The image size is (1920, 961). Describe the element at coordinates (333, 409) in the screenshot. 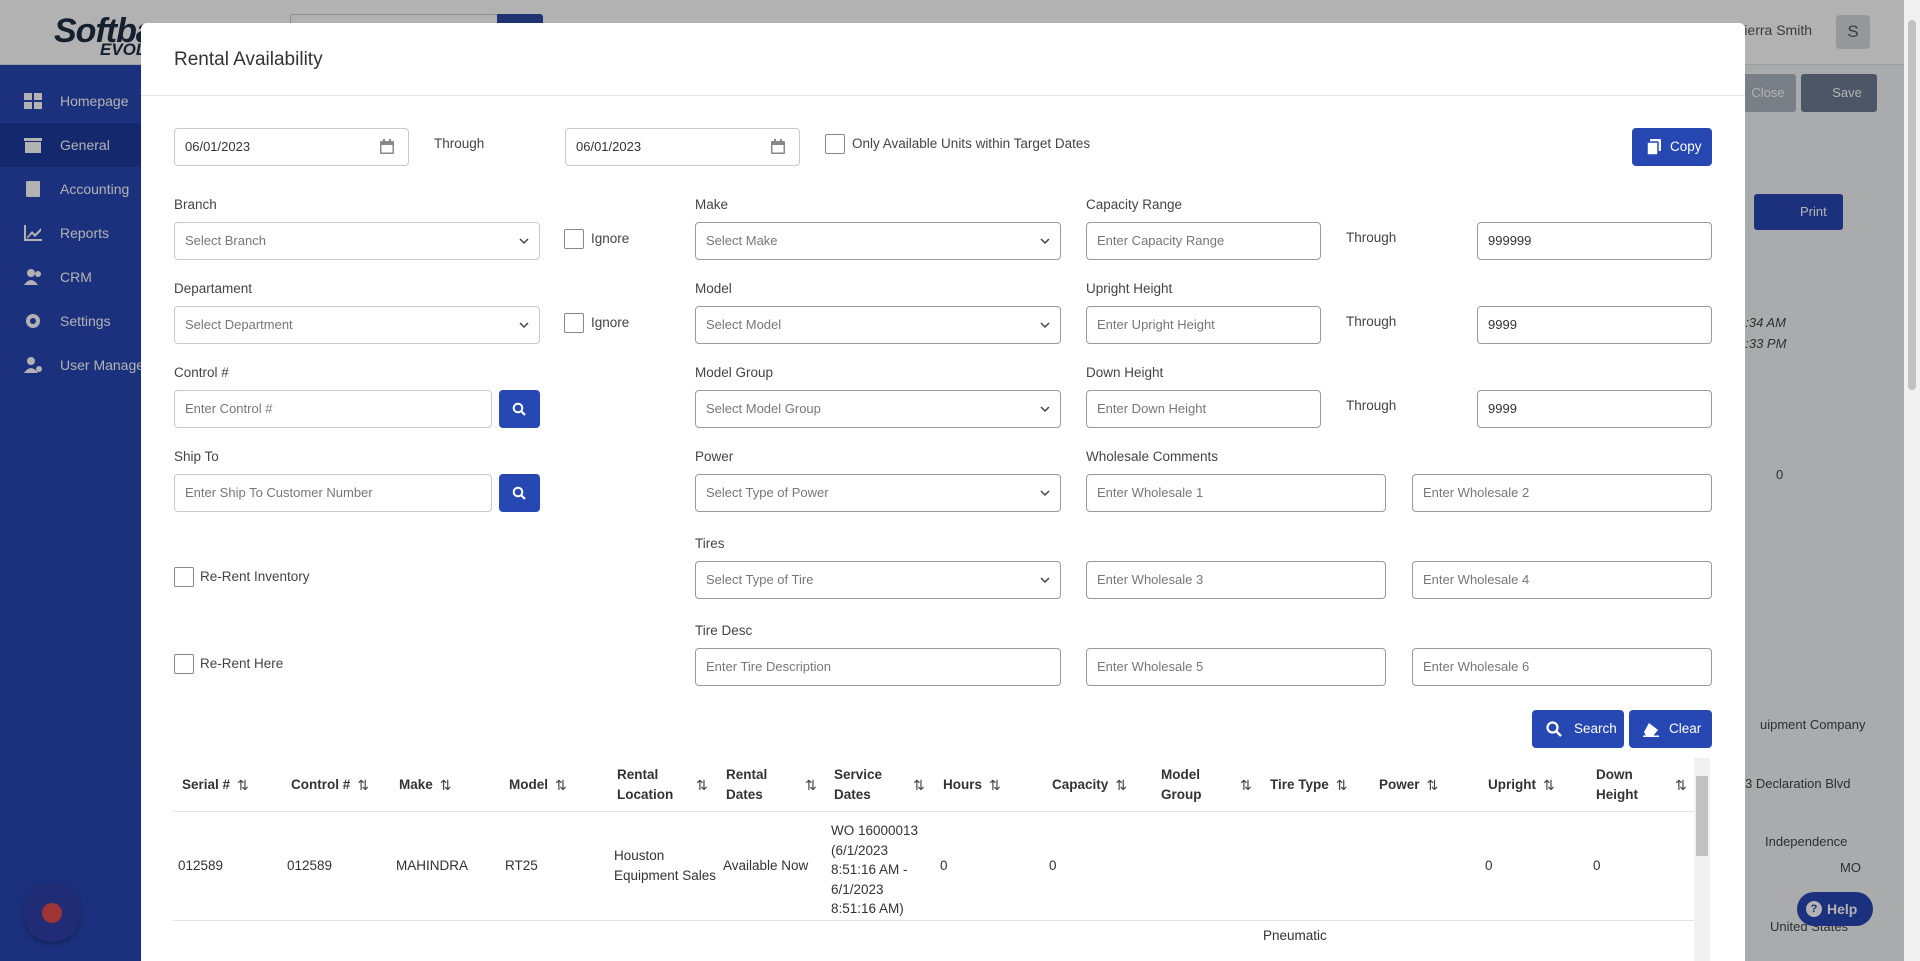

I see `control-input: Enter Control #` at that location.